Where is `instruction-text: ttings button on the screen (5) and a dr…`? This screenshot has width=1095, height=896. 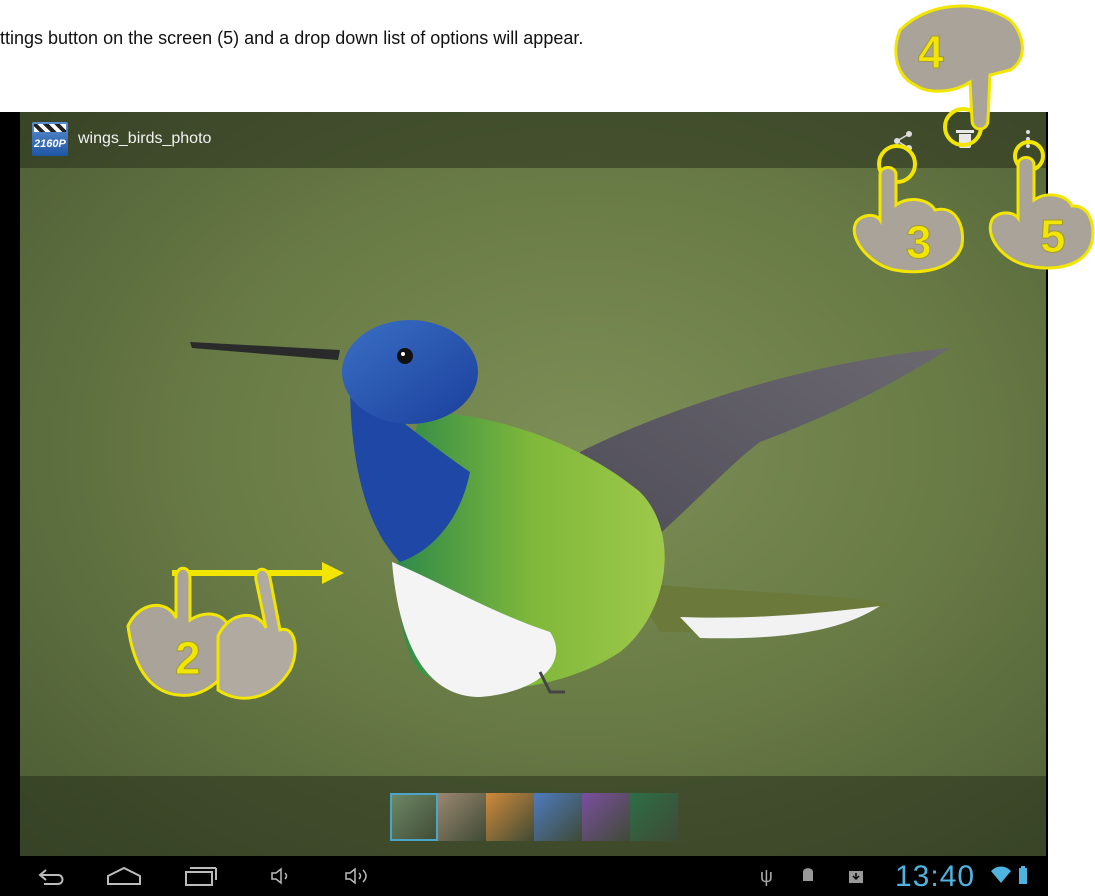
instruction-text: ttings button on the screen (5) and a dr… is located at coordinates (292, 38).